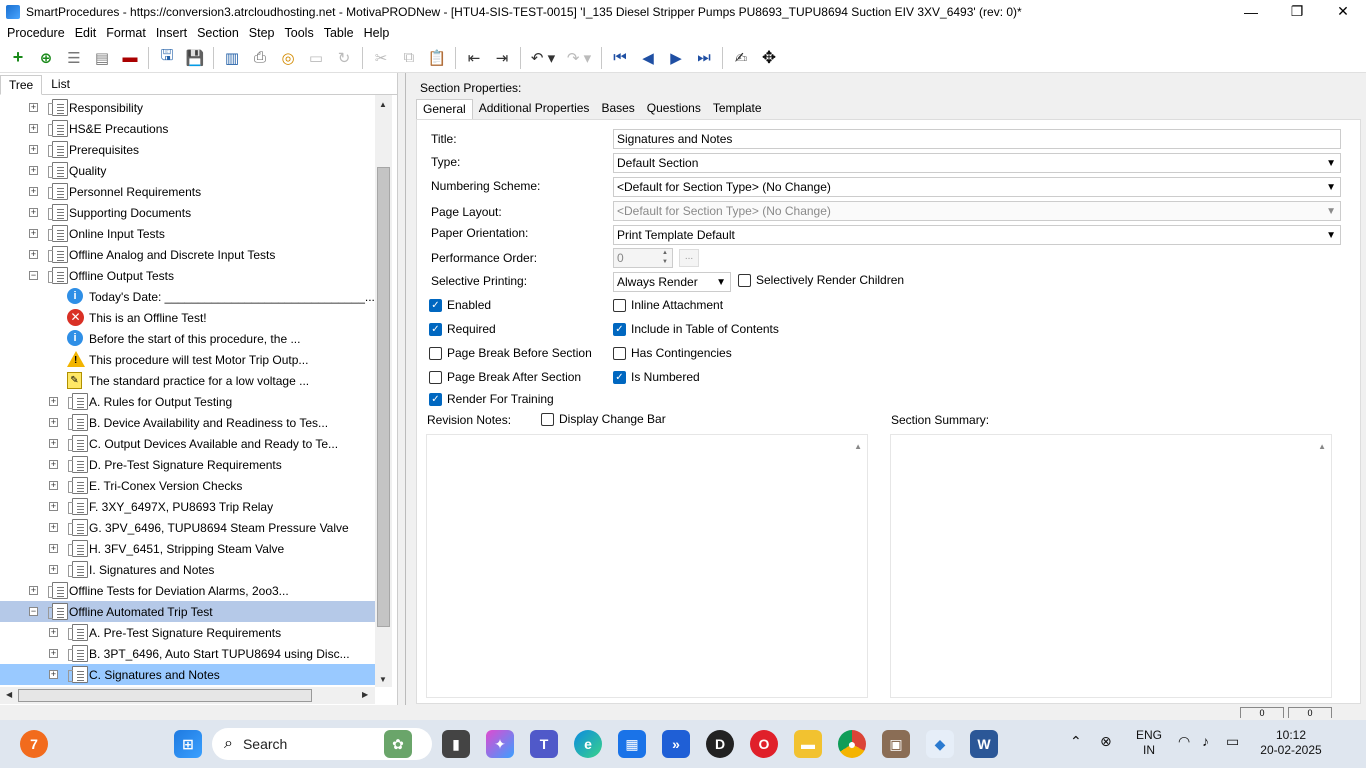 The width and height of the screenshot is (1366, 768). I want to click on terminal-icon: ▮, so click(456, 744).